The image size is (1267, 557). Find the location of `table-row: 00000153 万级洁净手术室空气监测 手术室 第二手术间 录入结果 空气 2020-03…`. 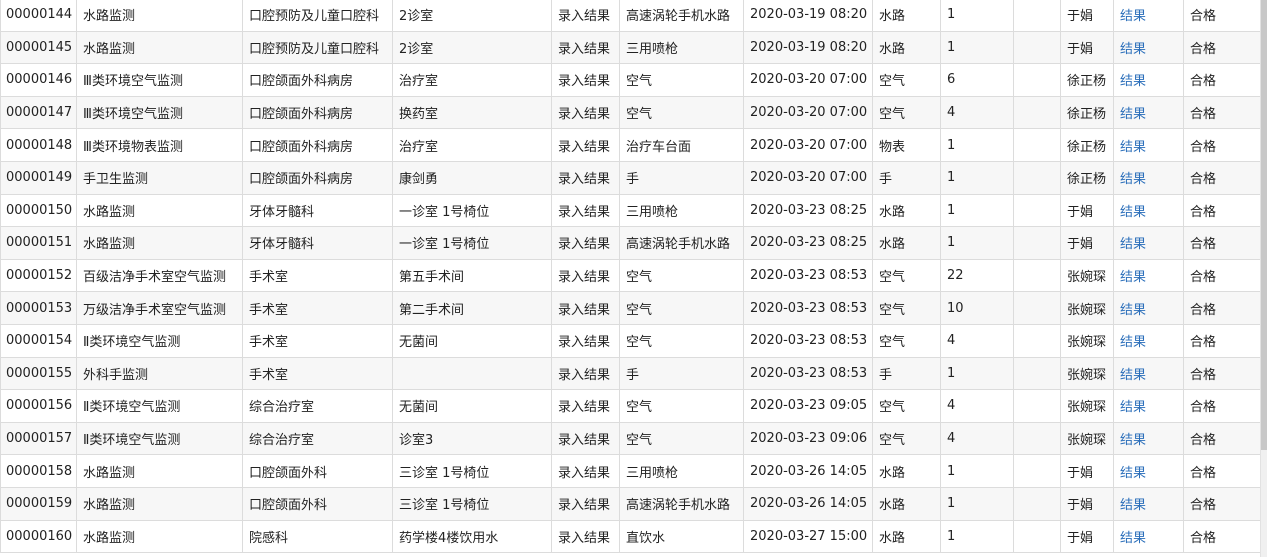

table-row: 00000153 万级洁净手术室空气监测 手术室 第二手术间 录入结果 空气 2020-03… is located at coordinates (631, 308).